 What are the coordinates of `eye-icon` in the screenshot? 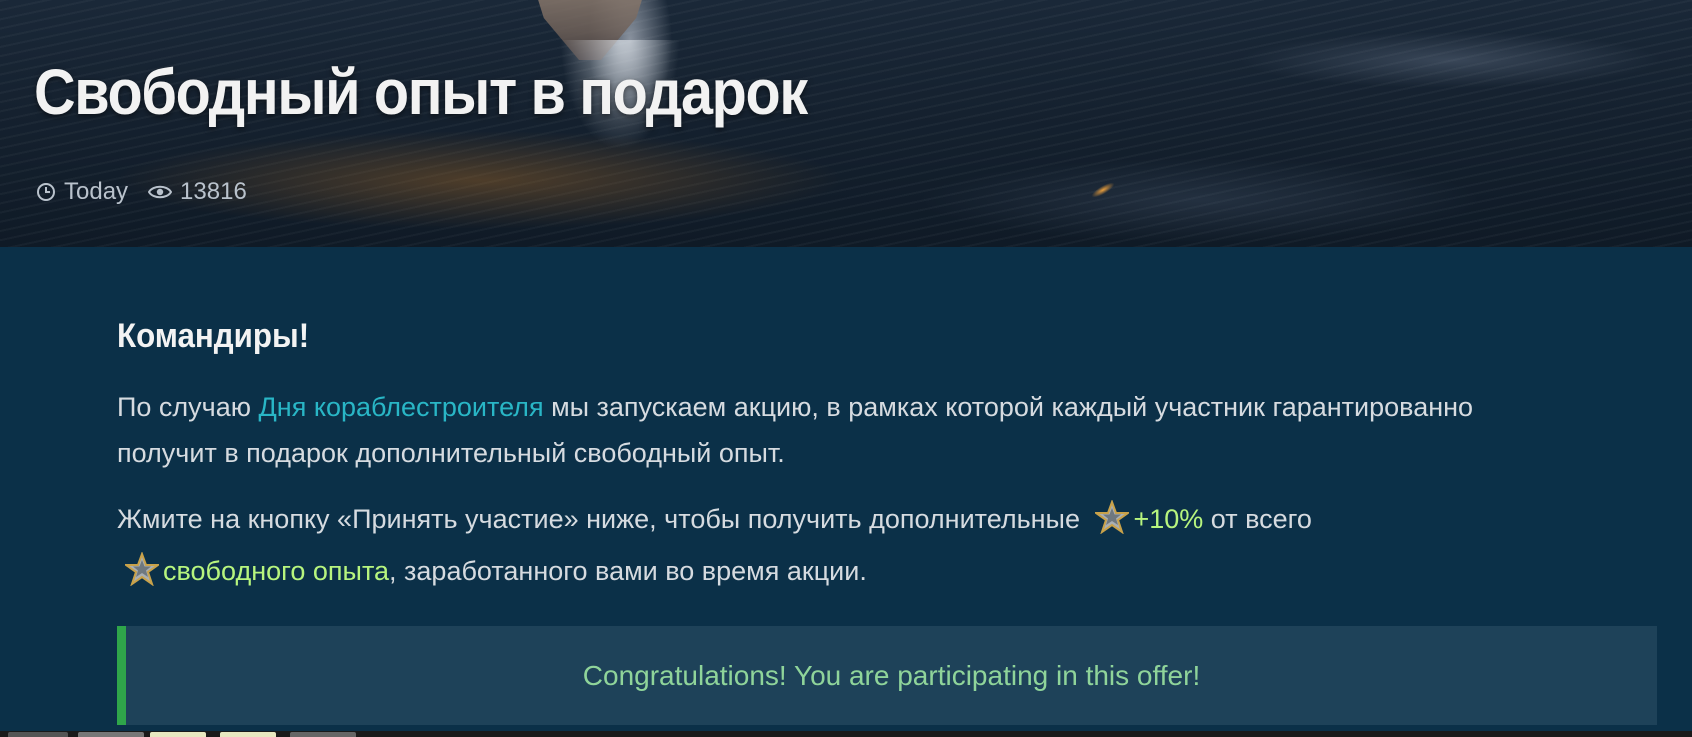 It's located at (160, 192).